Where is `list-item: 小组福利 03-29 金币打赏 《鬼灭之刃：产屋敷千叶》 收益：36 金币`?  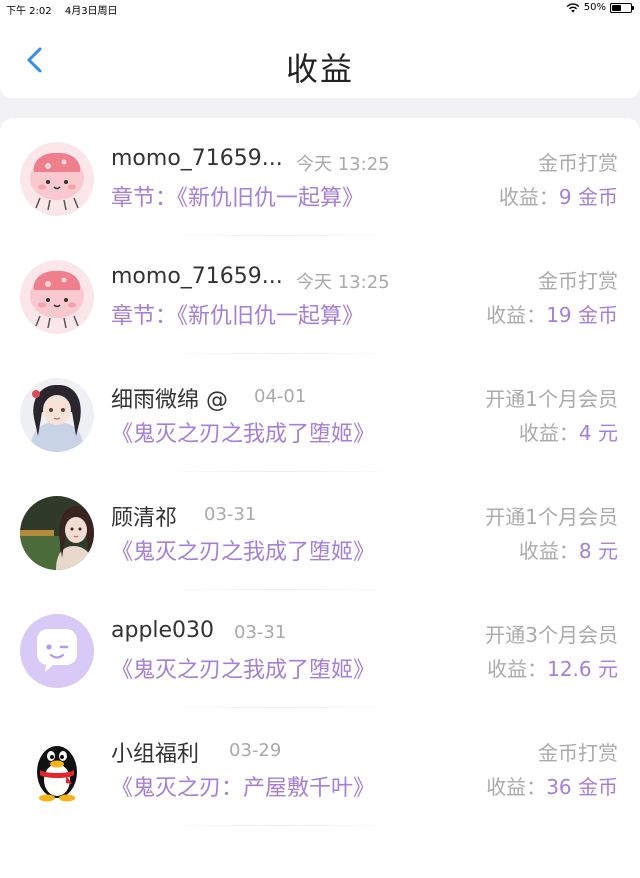 list-item: 小组福利 03-29 金币打赏 《鬼灭之刃：产屋敷千叶》 收益：36 金币 is located at coordinates (320, 767).